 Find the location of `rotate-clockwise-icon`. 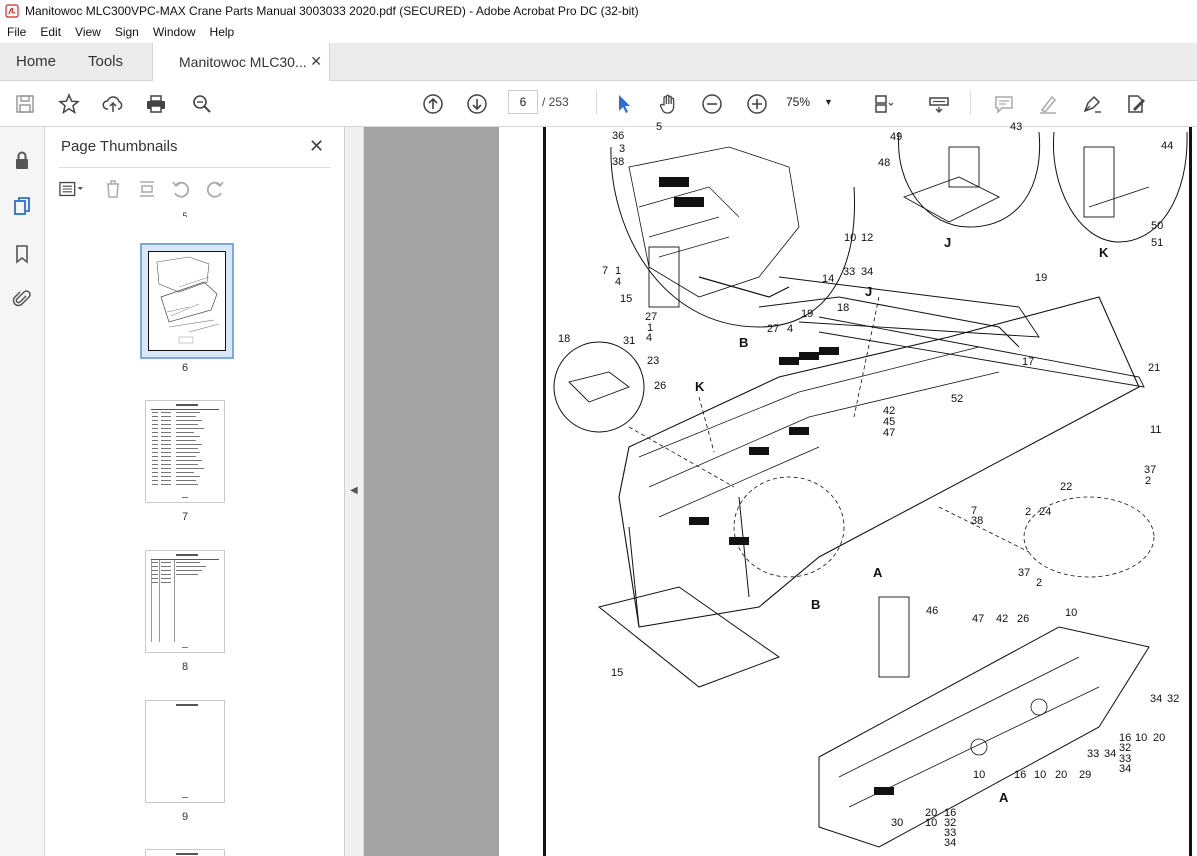

rotate-clockwise-icon is located at coordinates (215, 189).